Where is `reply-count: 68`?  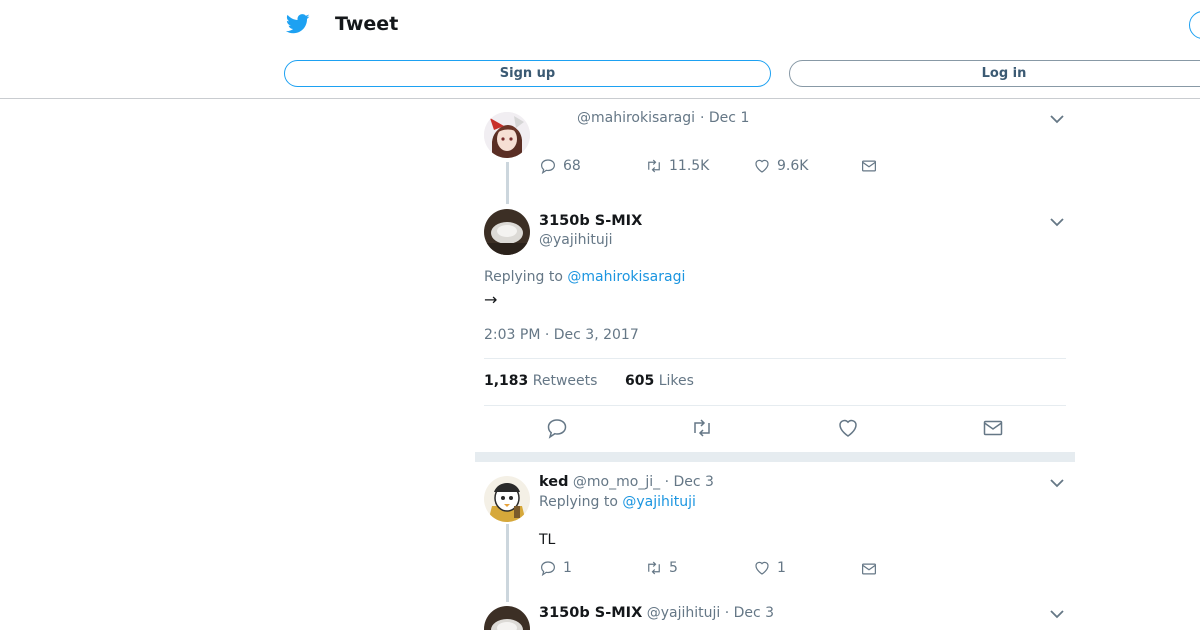
reply-count: 68 is located at coordinates (572, 166).